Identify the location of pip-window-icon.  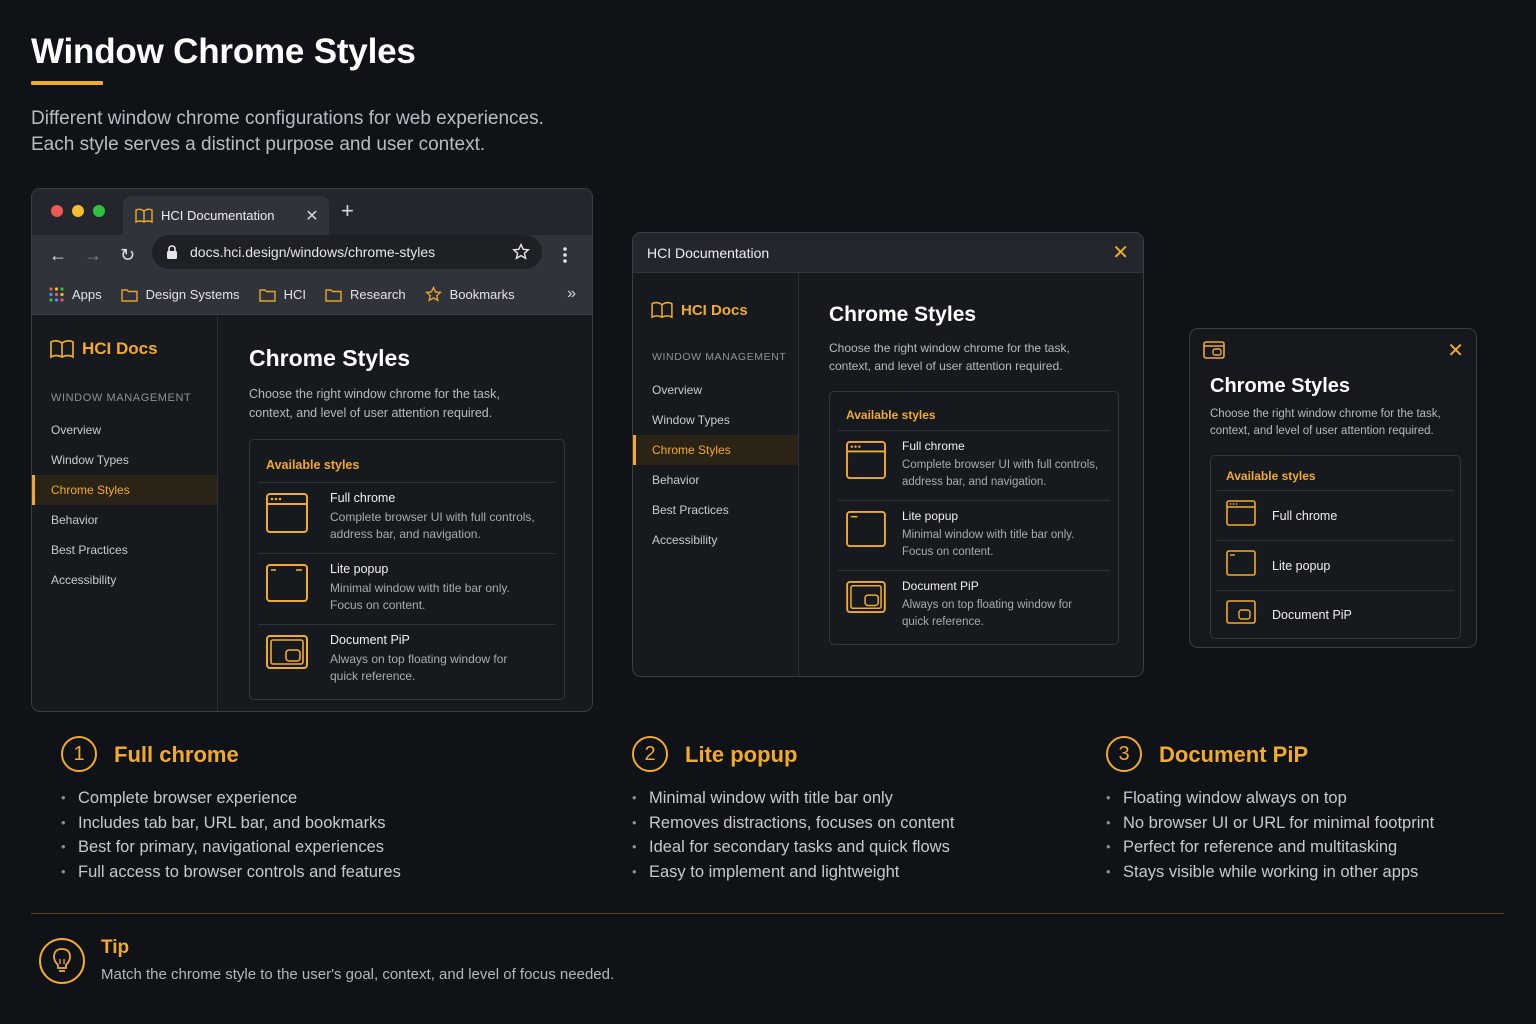
(1214, 350).